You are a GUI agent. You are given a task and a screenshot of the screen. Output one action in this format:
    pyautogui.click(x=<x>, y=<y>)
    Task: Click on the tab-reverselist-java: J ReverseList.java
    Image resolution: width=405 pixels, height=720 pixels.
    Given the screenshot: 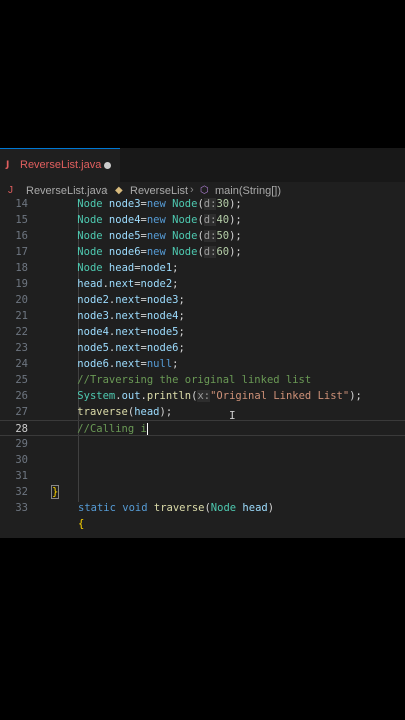 What is the action you would take?
    pyautogui.click(x=60, y=165)
    